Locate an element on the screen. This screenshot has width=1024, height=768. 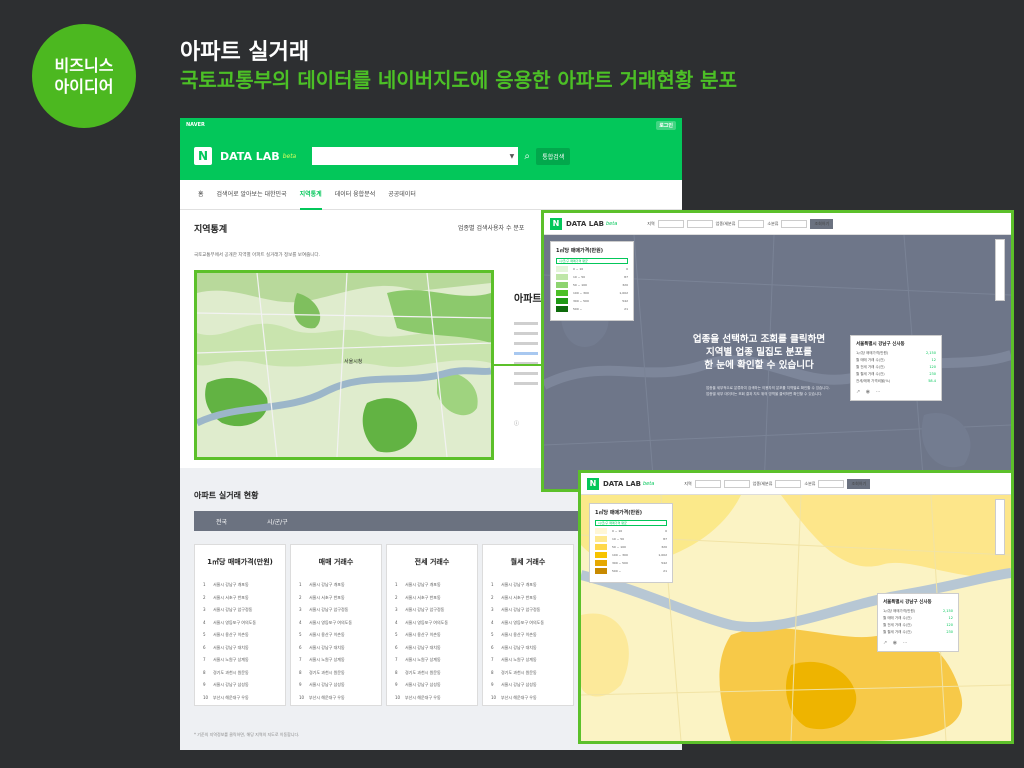
region-tab-industry-users: 업종별 검색사용자 수 분포 is located at coordinates (491, 227).